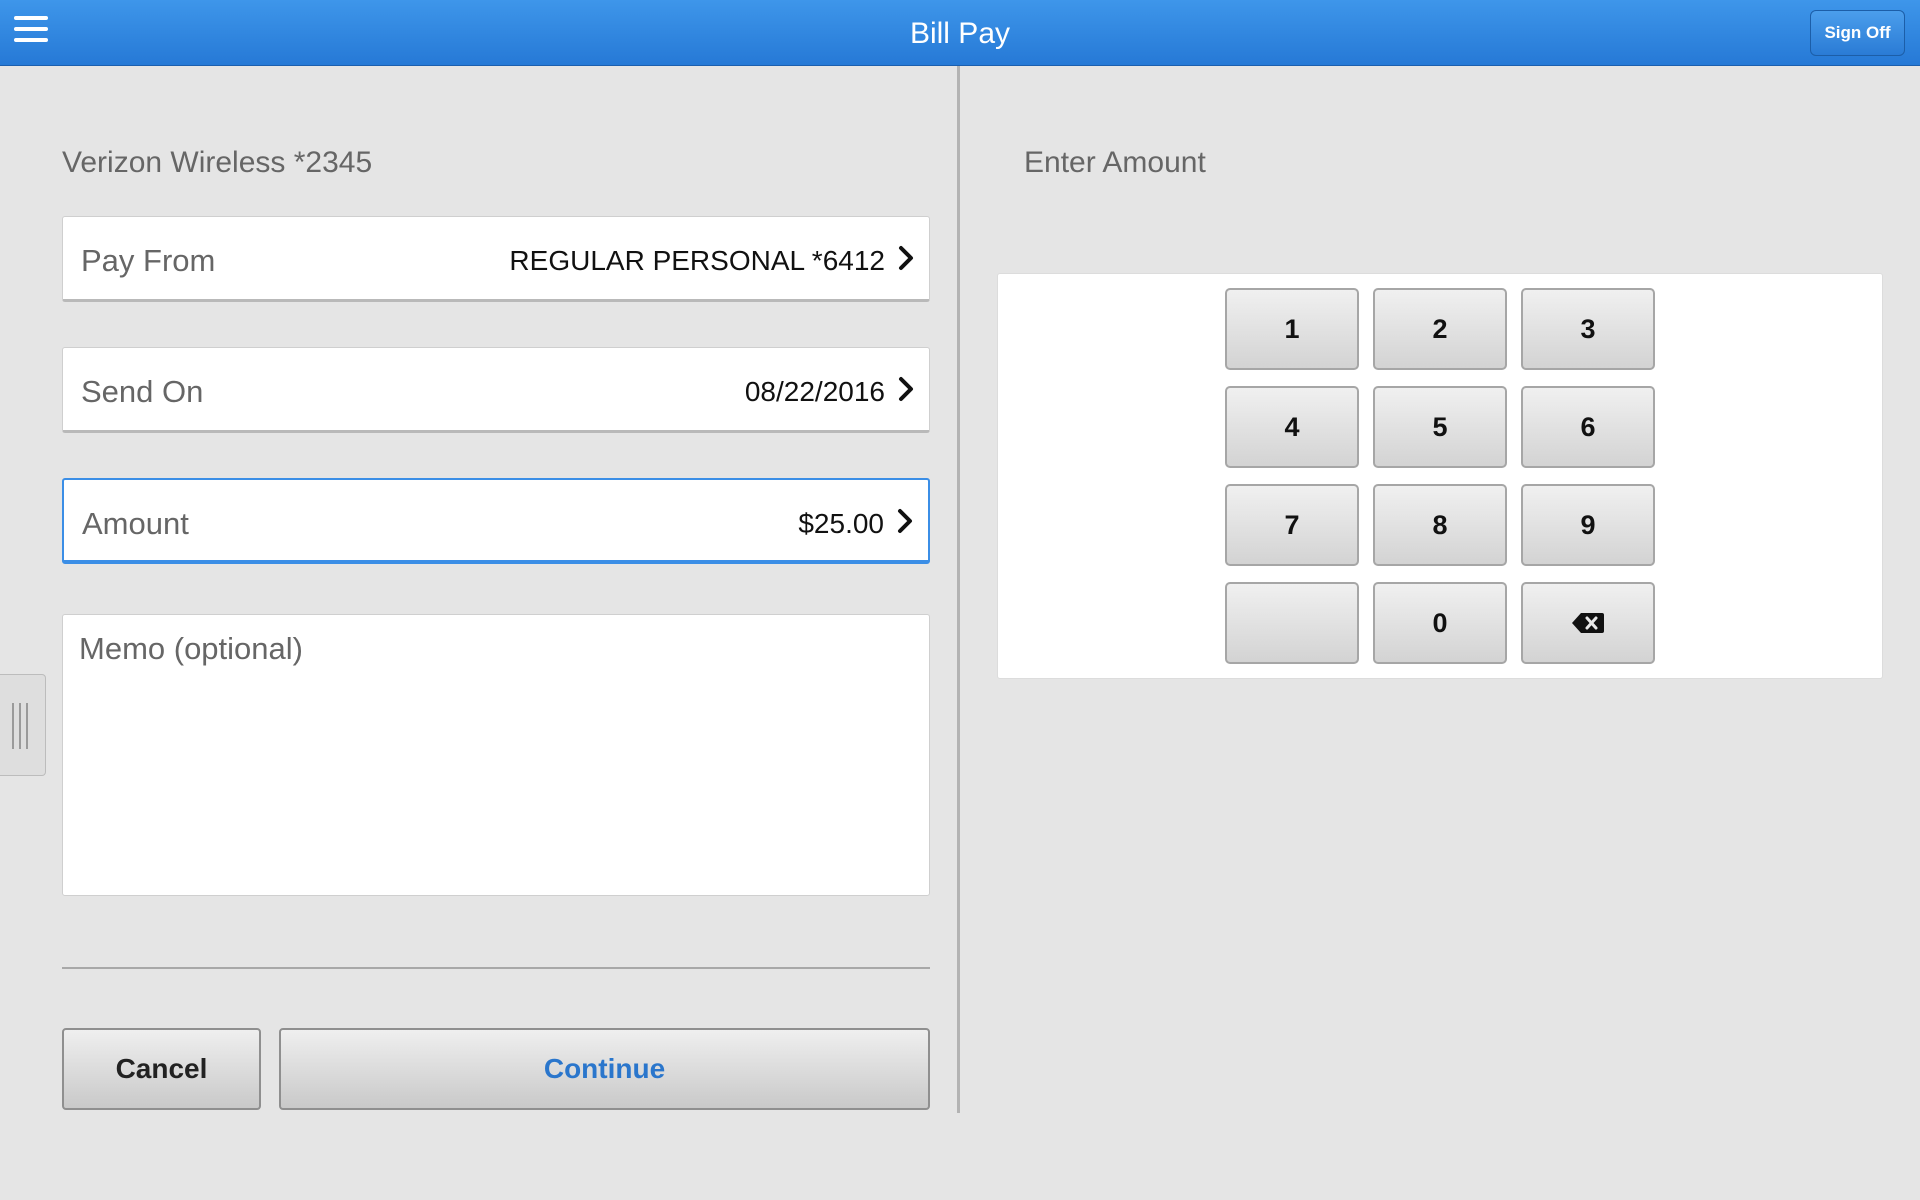 The image size is (1920, 1200). I want to click on key-0: 0, so click(1440, 623).